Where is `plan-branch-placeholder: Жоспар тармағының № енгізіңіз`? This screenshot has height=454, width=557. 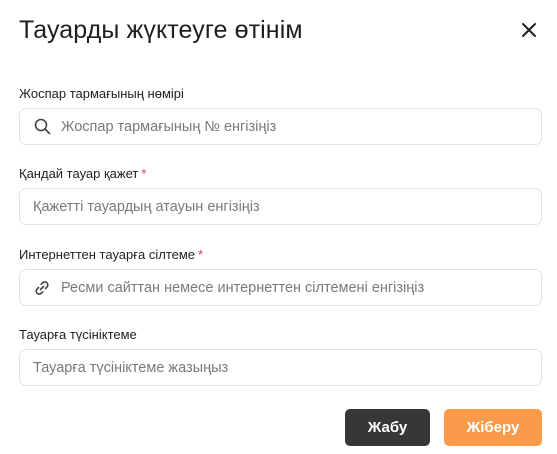
plan-branch-placeholder: Жоспар тармағының № енгізіңіз is located at coordinates (169, 126).